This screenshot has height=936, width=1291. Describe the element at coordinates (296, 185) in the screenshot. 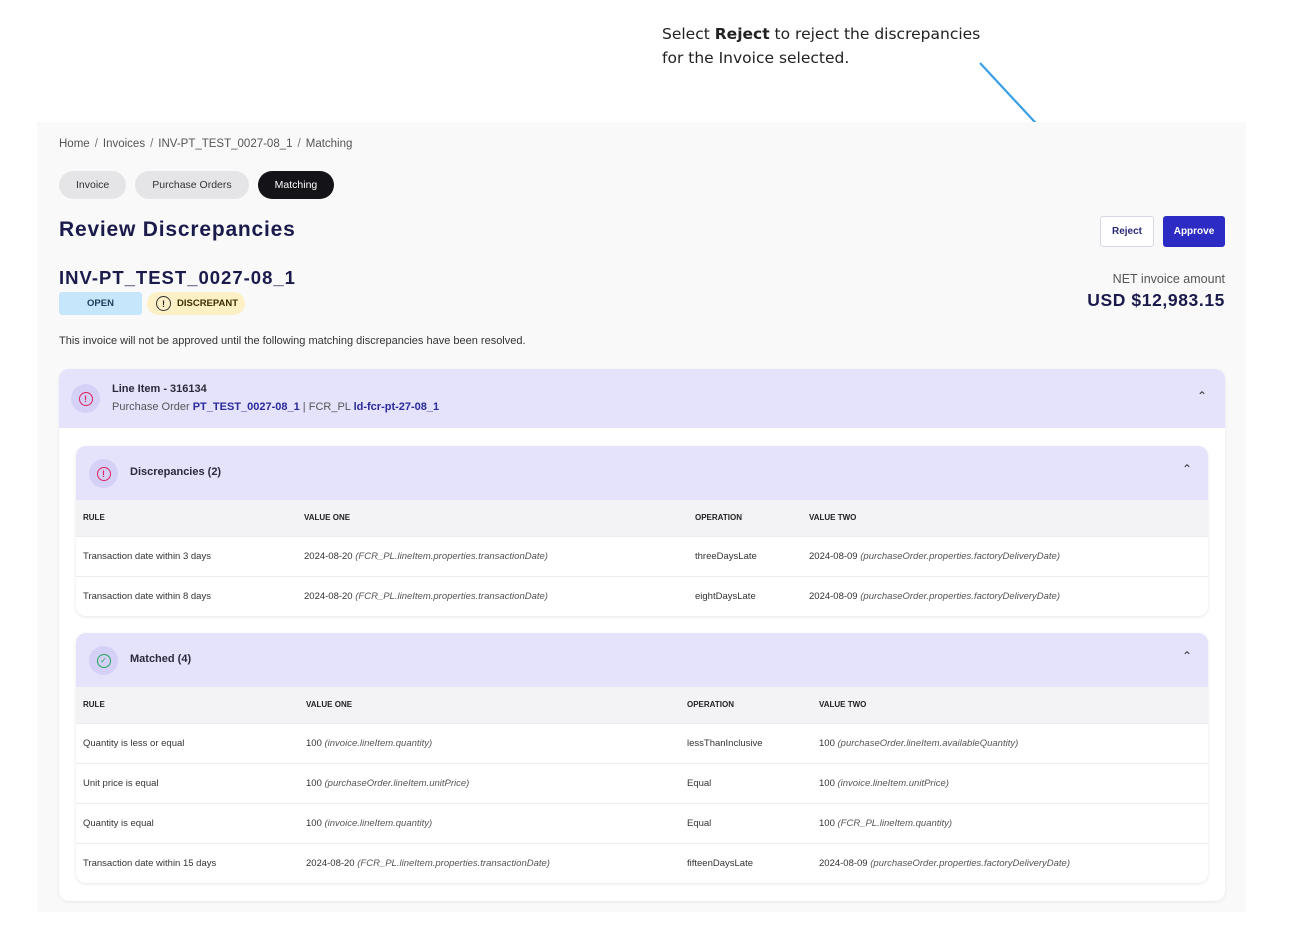

I see `tab-matching: Matching` at that location.